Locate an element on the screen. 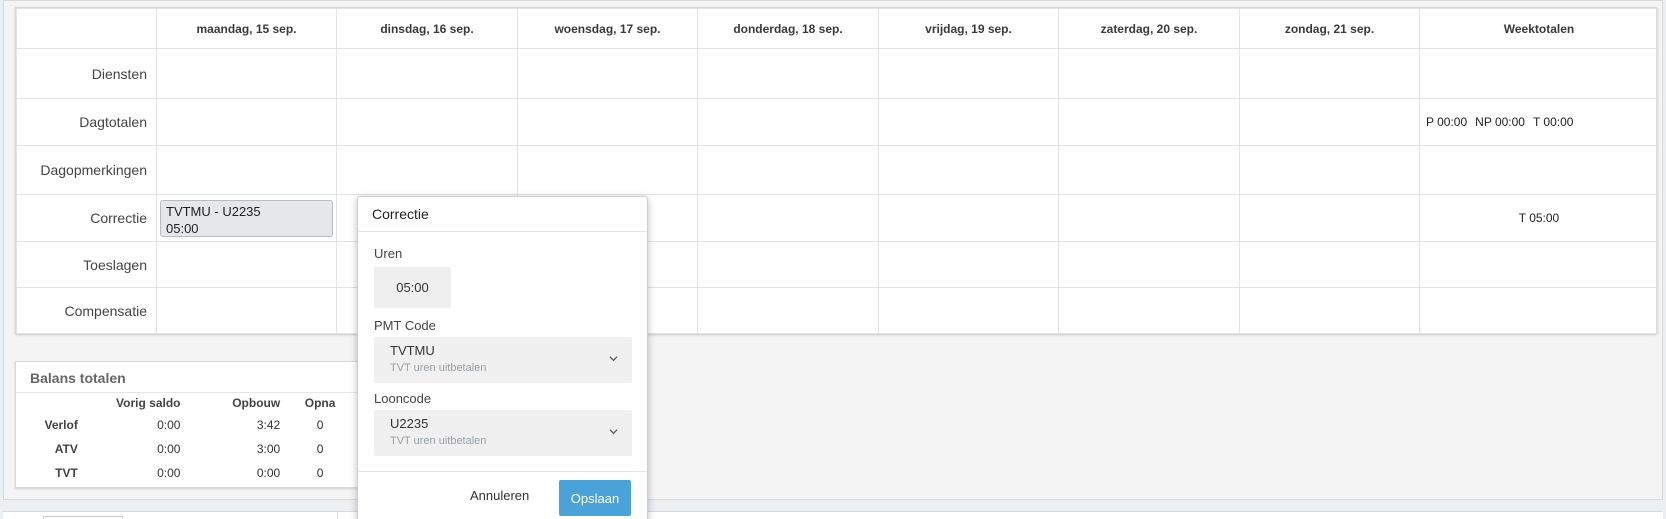 Image resolution: width=1666 pixels, height=519 pixels. balance-title: Balans totalen is located at coordinates (188, 377).